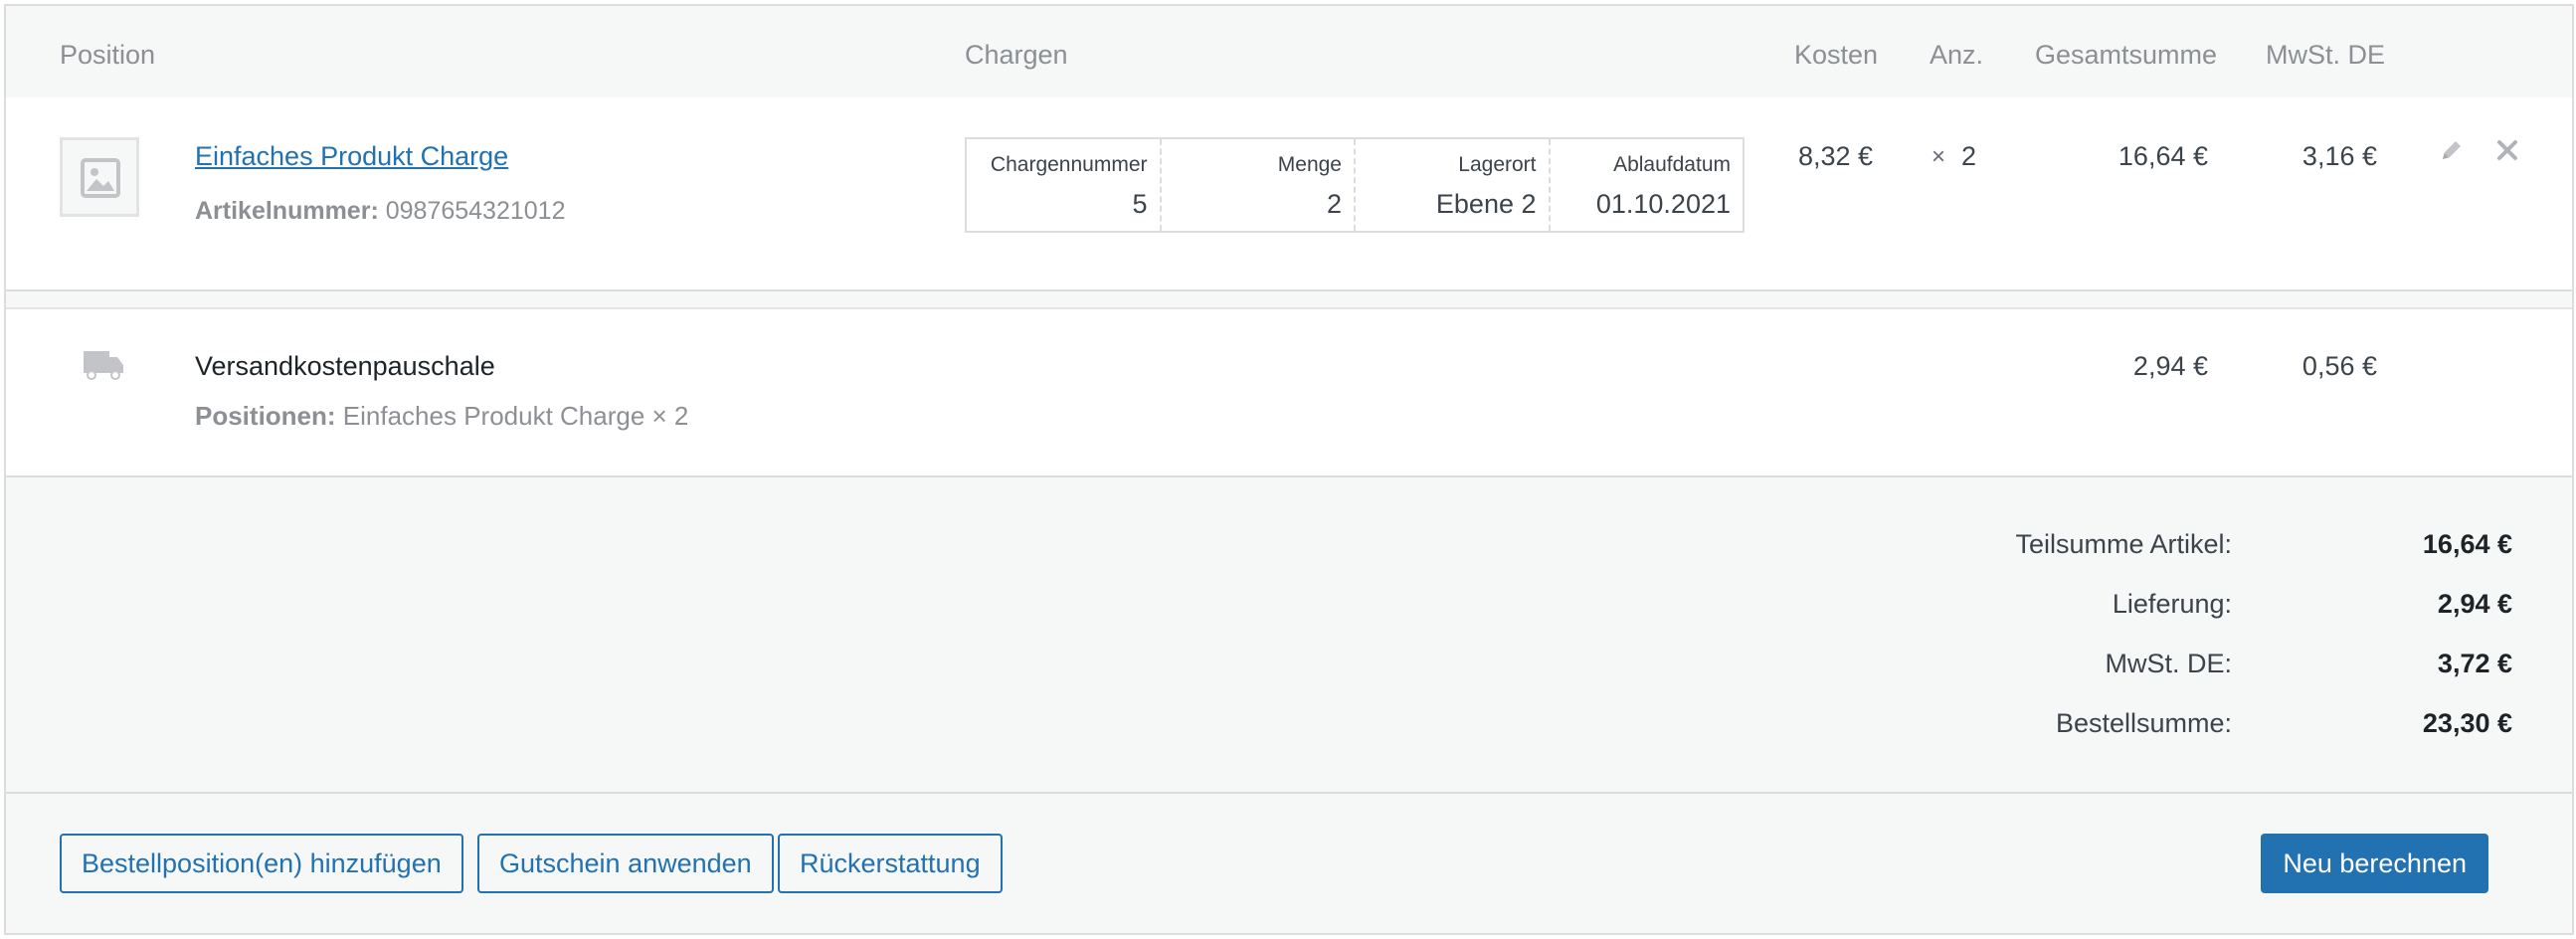 The height and width of the screenshot is (939, 2576). What do you see at coordinates (1836, 156) in the screenshot?
I see `item-cost: 8,32 €` at bounding box center [1836, 156].